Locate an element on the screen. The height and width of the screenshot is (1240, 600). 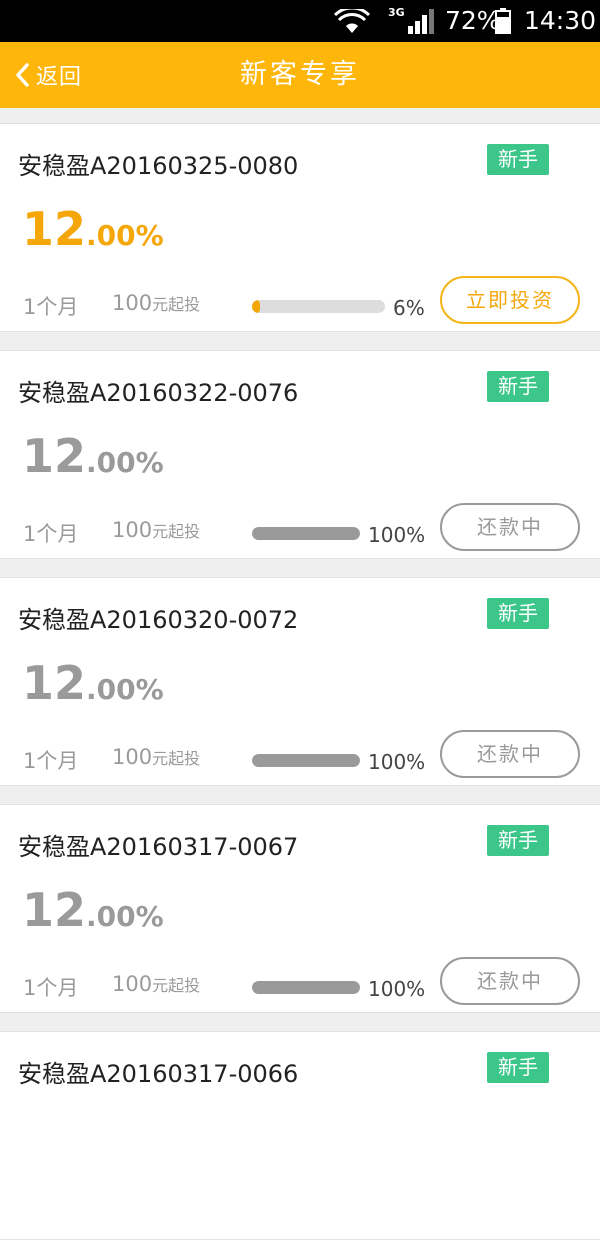
signal-icon is located at coordinates (421, 21).